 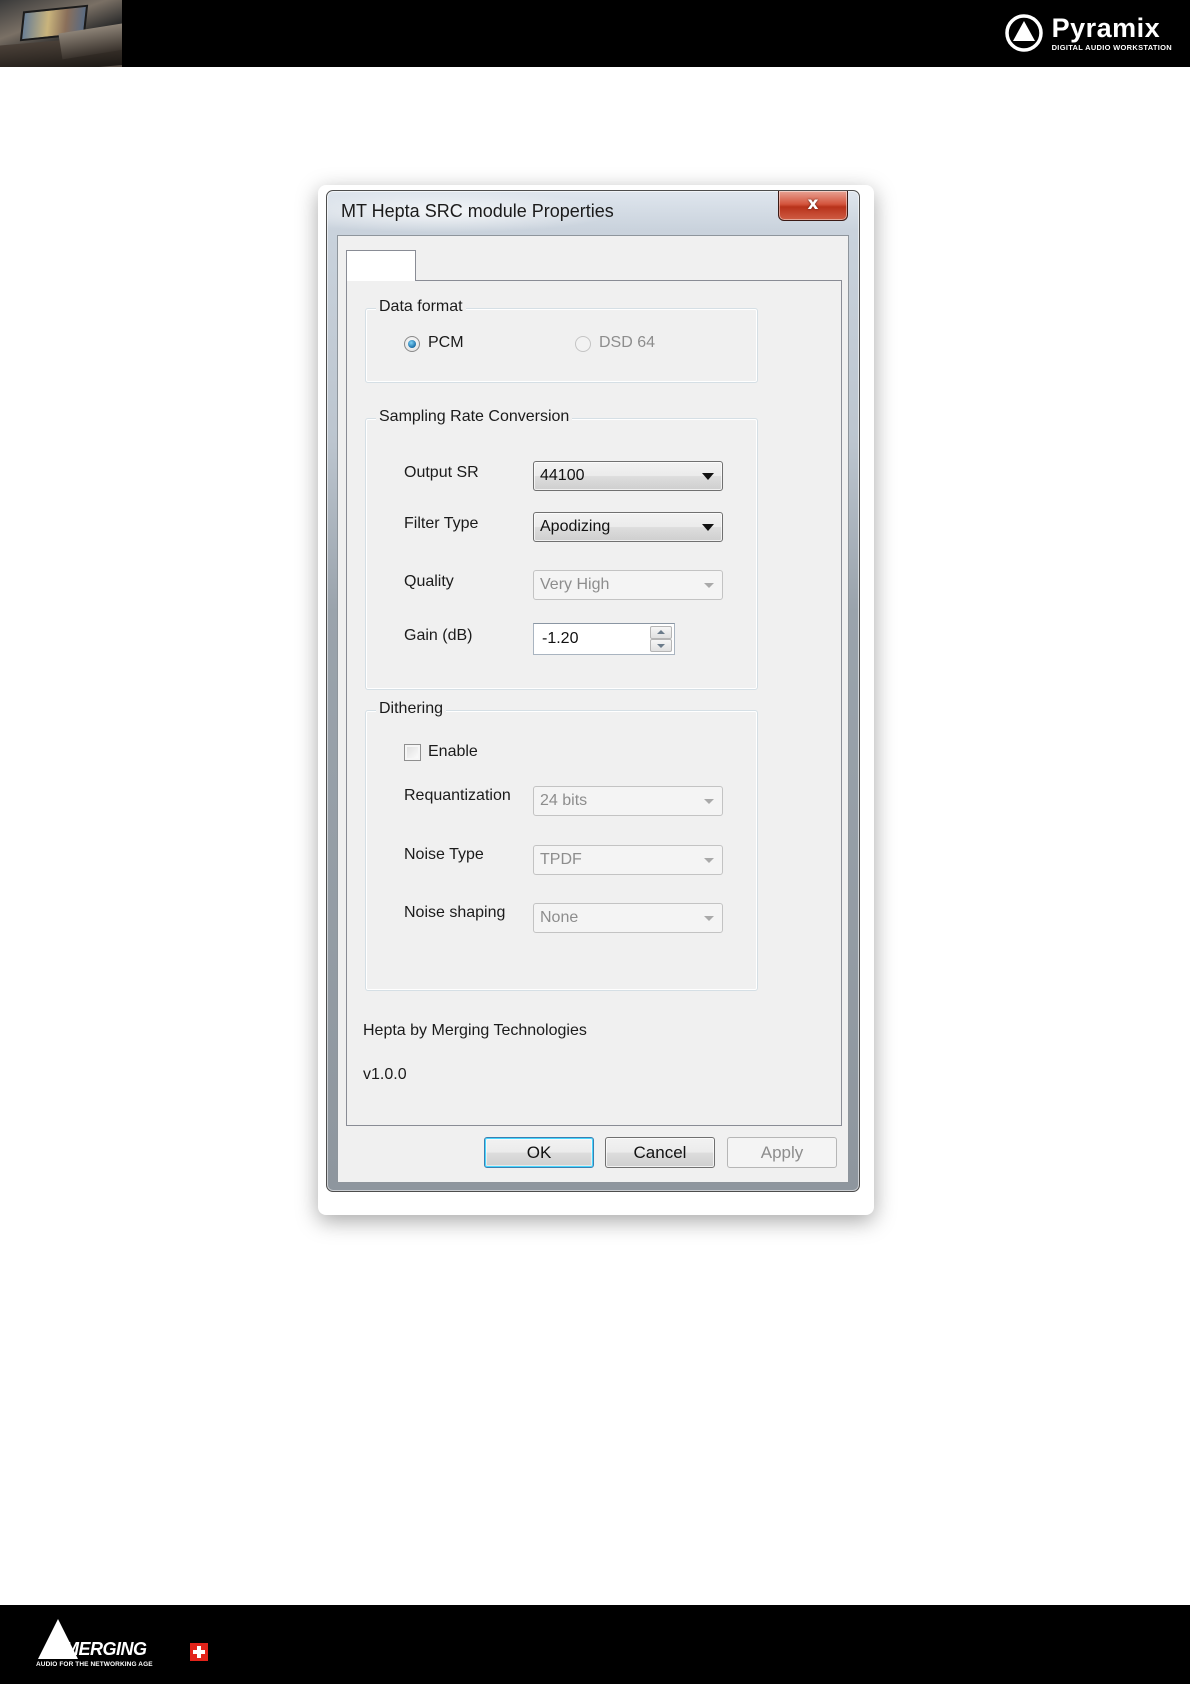 I want to click on page-footer: MERGING AUDIO FOR THE NETWORKING AGE, so click(x=595, y=1644).